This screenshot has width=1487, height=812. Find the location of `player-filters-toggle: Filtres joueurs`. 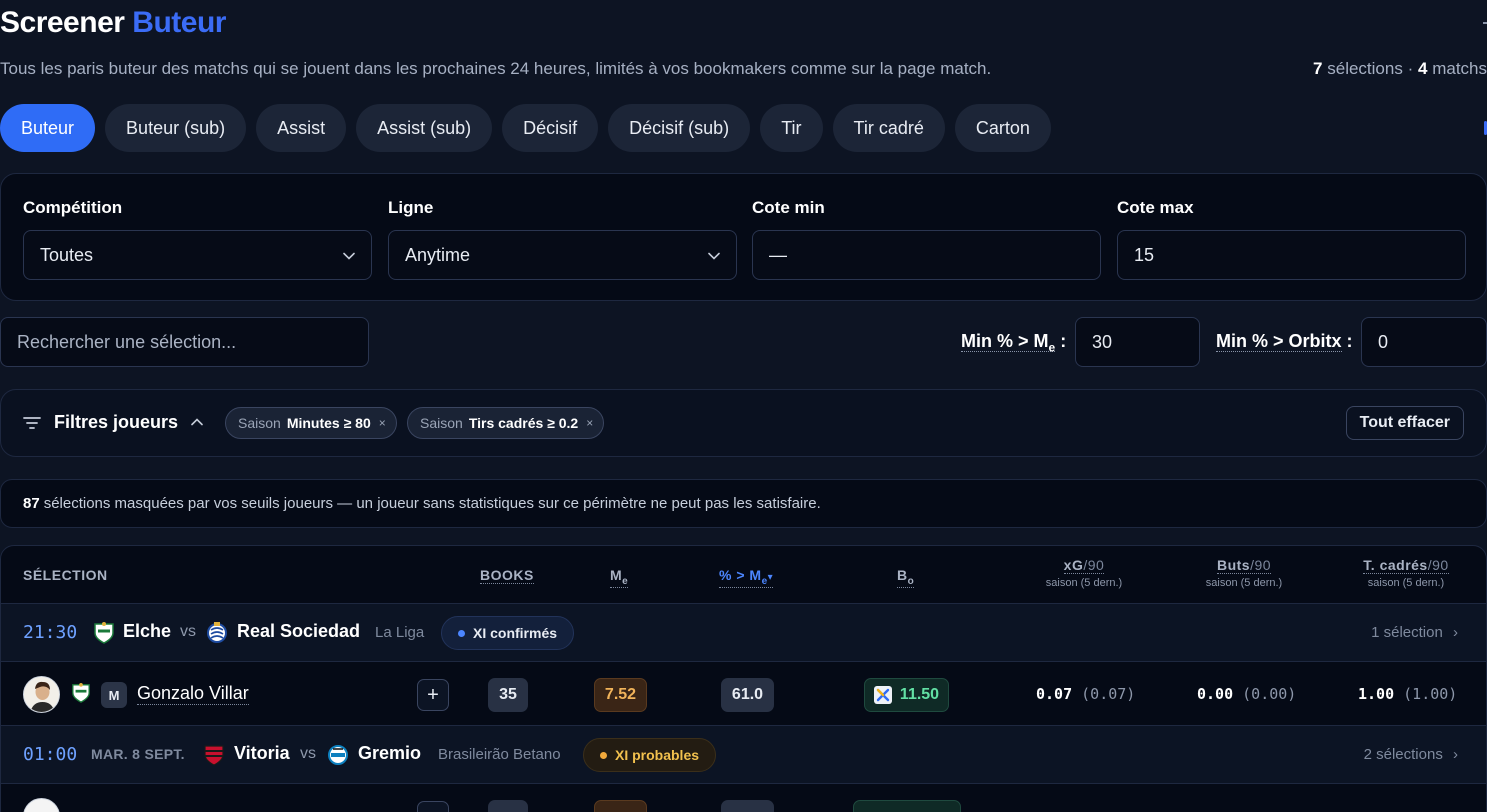

player-filters-toggle: Filtres joueurs is located at coordinates (116, 422).